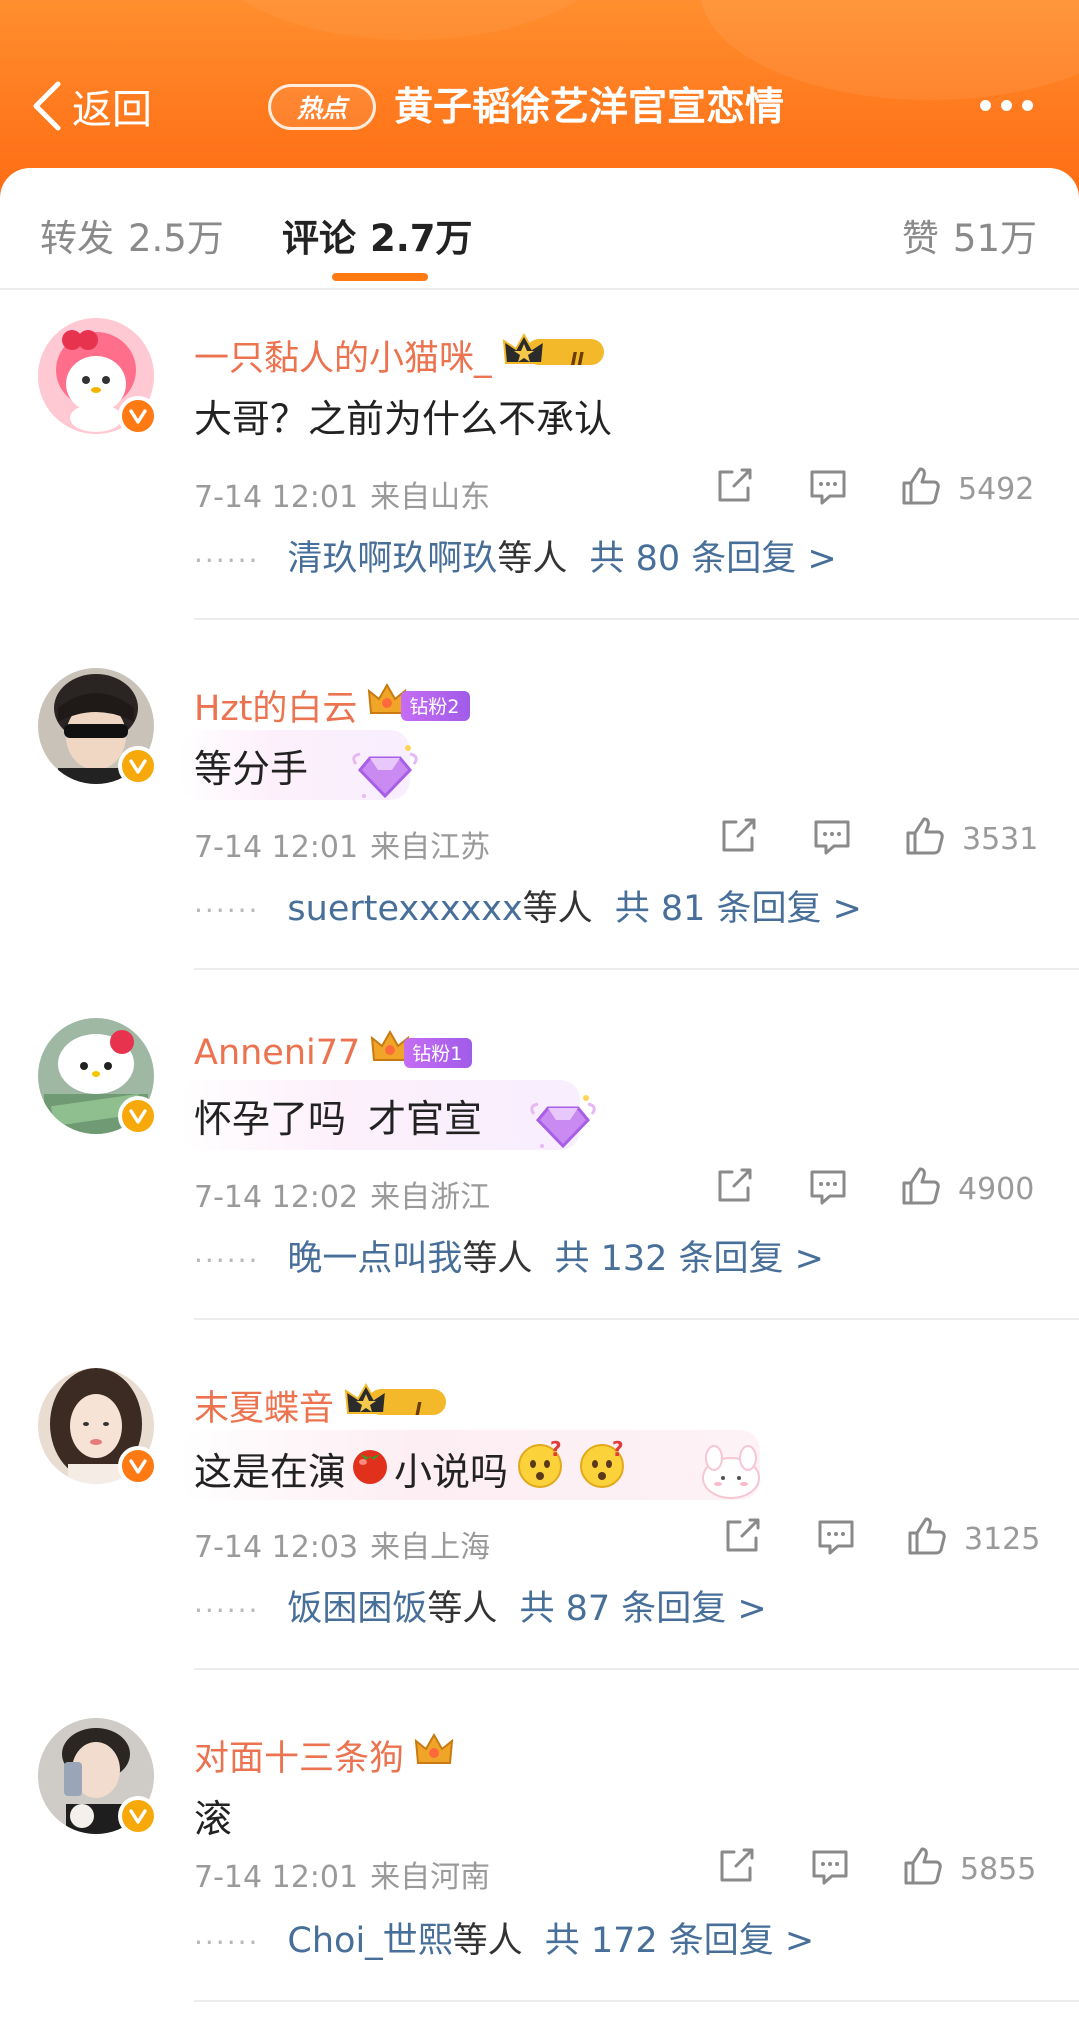 Image resolution: width=1079 pixels, height=2027 pixels. Describe the element at coordinates (1002, 1539) in the screenshot. I see `like-count: 3125` at that location.